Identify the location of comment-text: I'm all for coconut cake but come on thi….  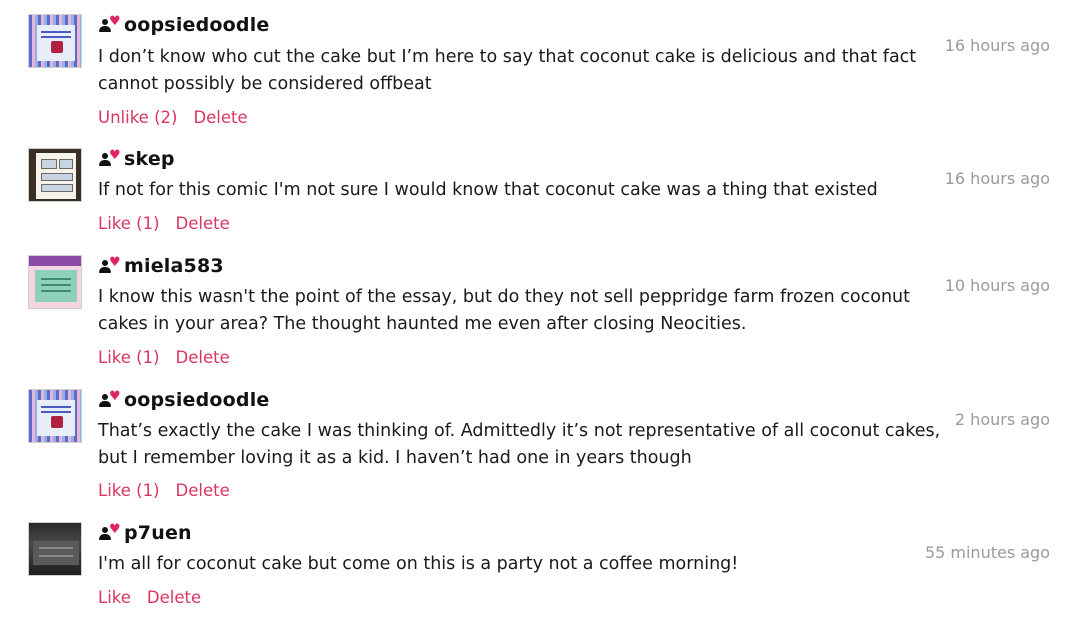
(418, 564).